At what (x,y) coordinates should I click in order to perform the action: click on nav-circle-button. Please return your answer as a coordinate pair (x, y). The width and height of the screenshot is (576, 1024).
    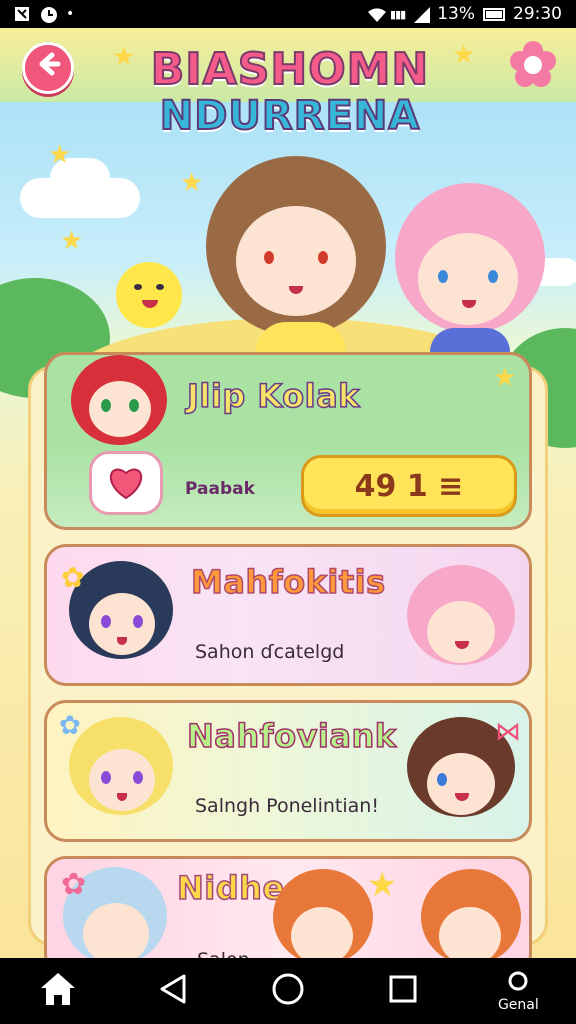
    Looking at the image, I should click on (288, 991).